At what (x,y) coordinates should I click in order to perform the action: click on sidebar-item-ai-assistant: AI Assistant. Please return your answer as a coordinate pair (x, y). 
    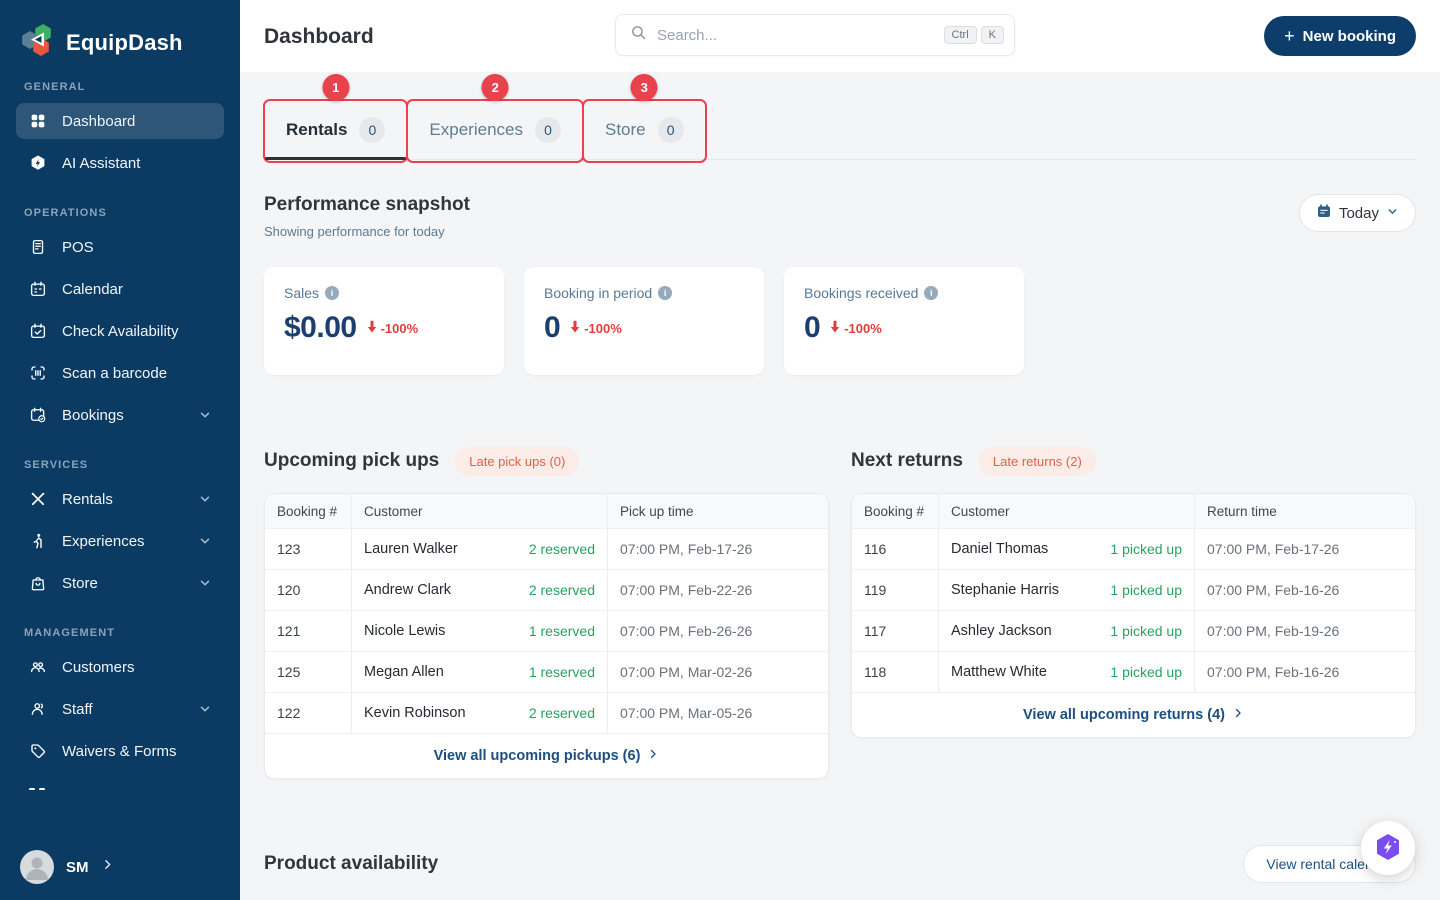
    Looking at the image, I should click on (120, 163).